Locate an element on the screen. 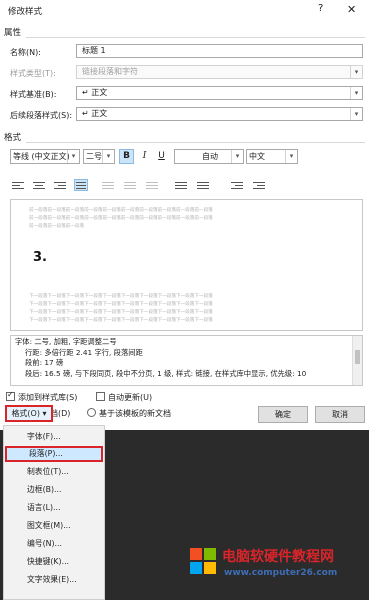  properties-section-title: 属性 is located at coordinates (13, 33).